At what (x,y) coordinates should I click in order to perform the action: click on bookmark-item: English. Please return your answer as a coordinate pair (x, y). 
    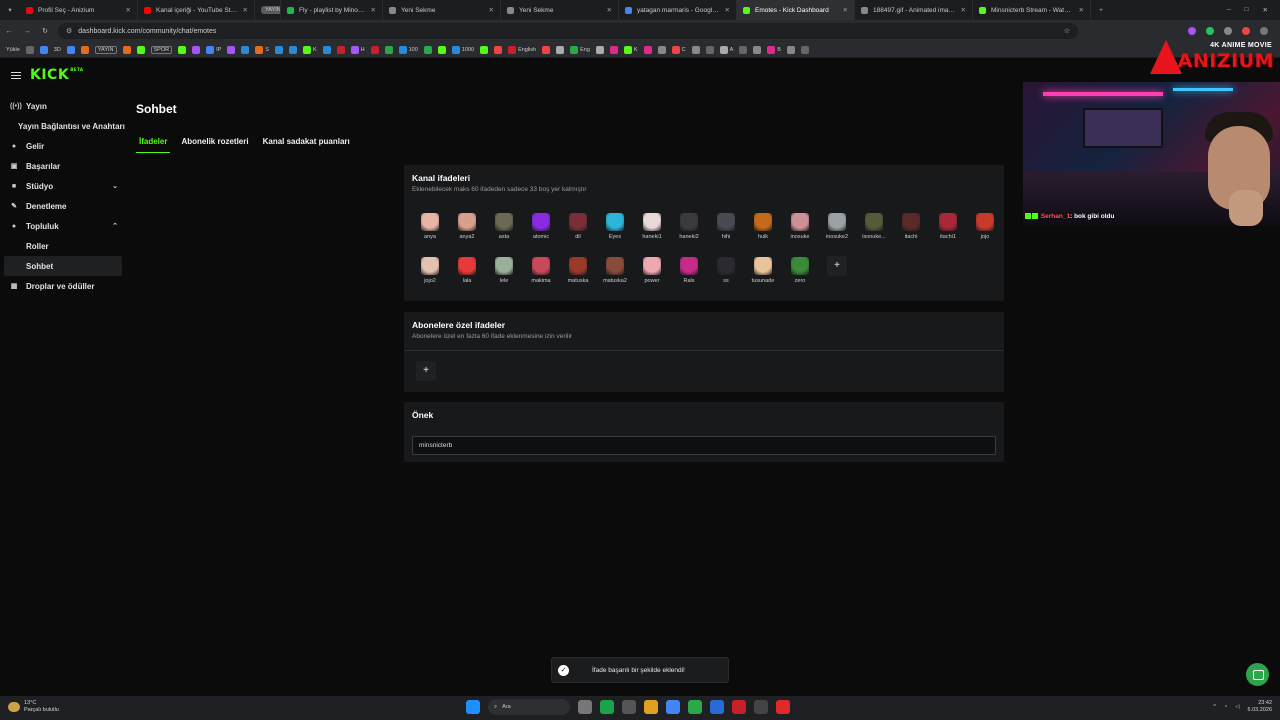
    Looking at the image, I should click on (522, 49).